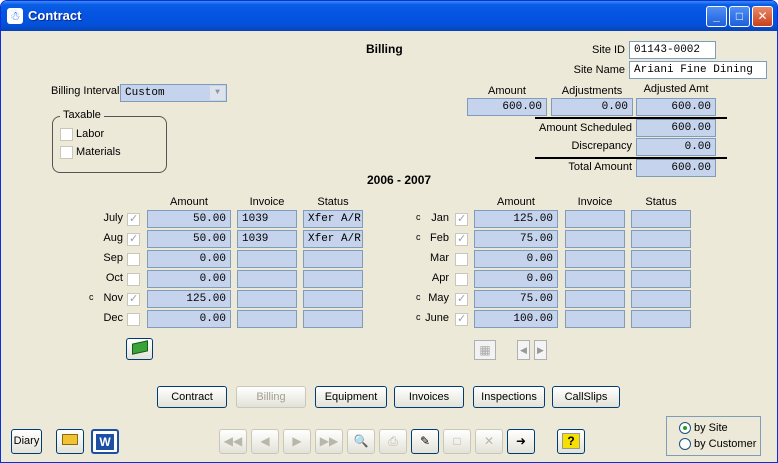 The image size is (778, 463). What do you see at coordinates (661, 202) in the screenshot?
I see `right-status-header: Status` at bounding box center [661, 202].